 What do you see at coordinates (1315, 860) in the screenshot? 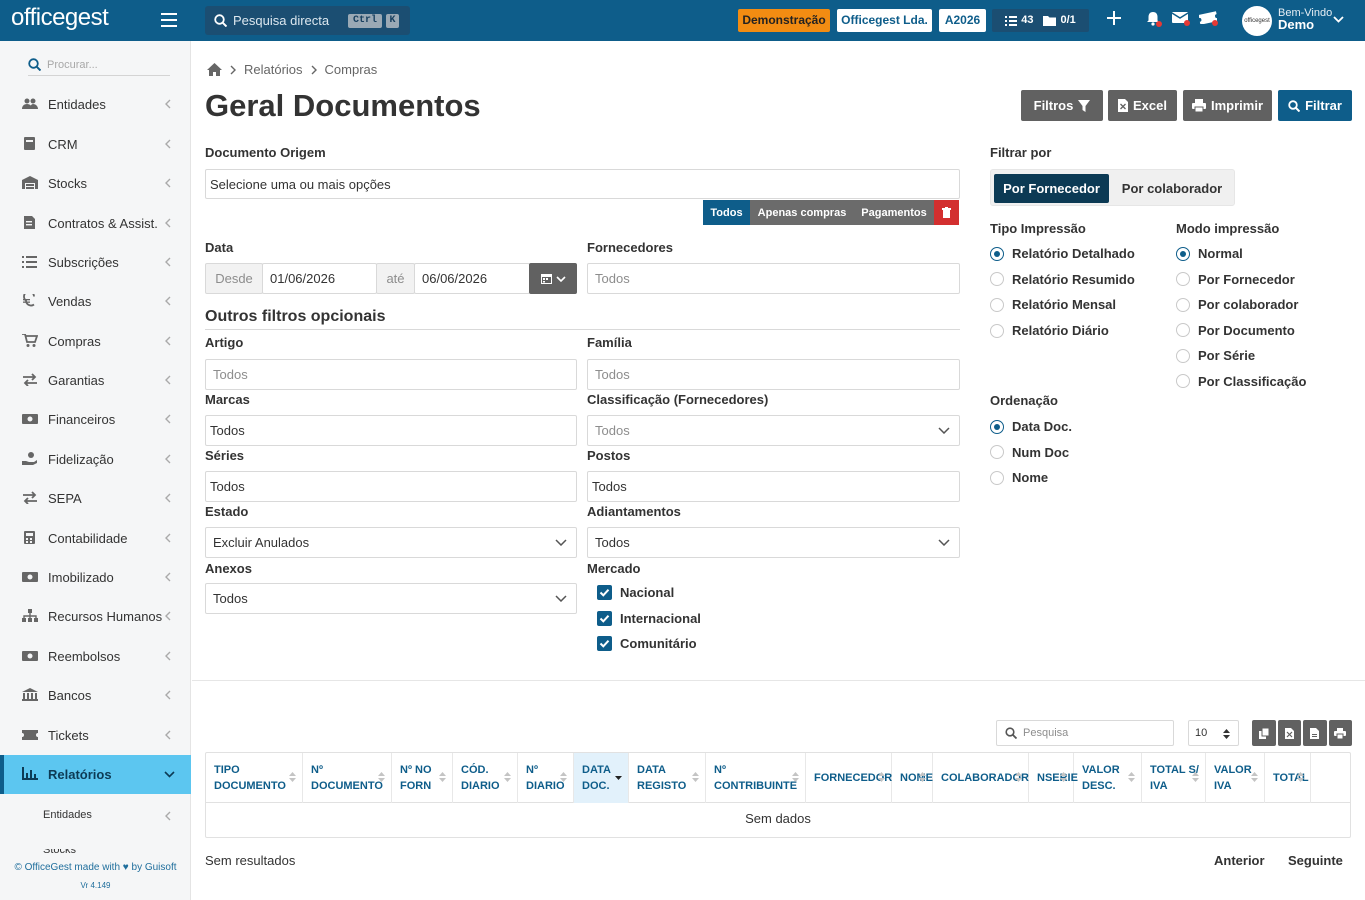
I see `next-page-button: Seguinte` at bounding box center [1315, 860].